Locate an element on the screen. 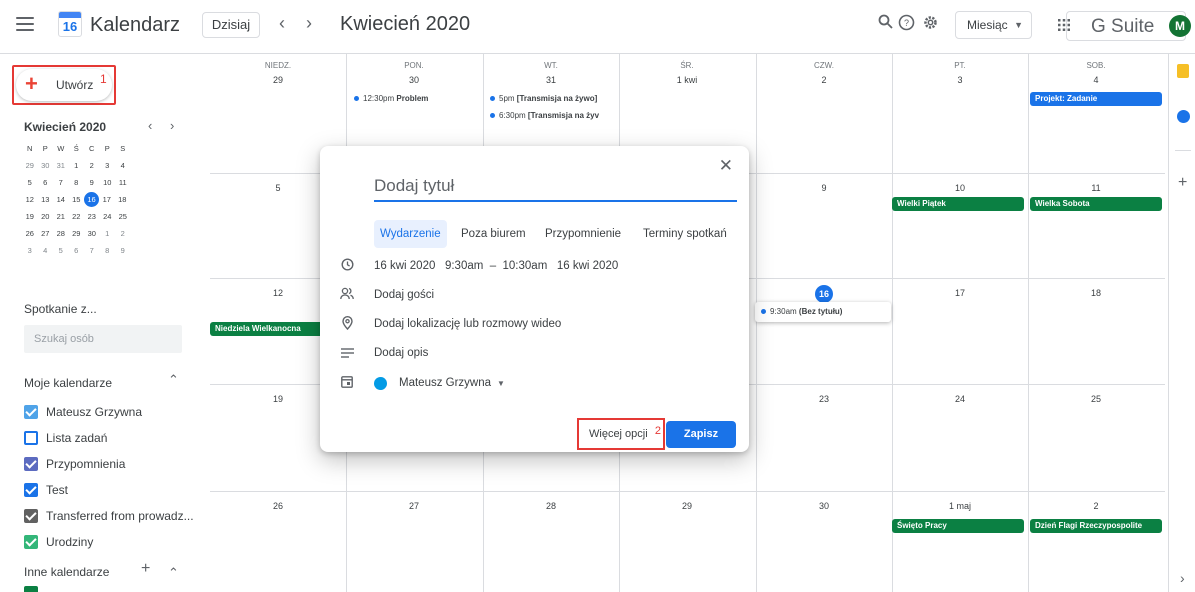 Image resolution: width=1195 pixels, height=592 pixels. mini-day: 17 is located at coordinates (107, 199).